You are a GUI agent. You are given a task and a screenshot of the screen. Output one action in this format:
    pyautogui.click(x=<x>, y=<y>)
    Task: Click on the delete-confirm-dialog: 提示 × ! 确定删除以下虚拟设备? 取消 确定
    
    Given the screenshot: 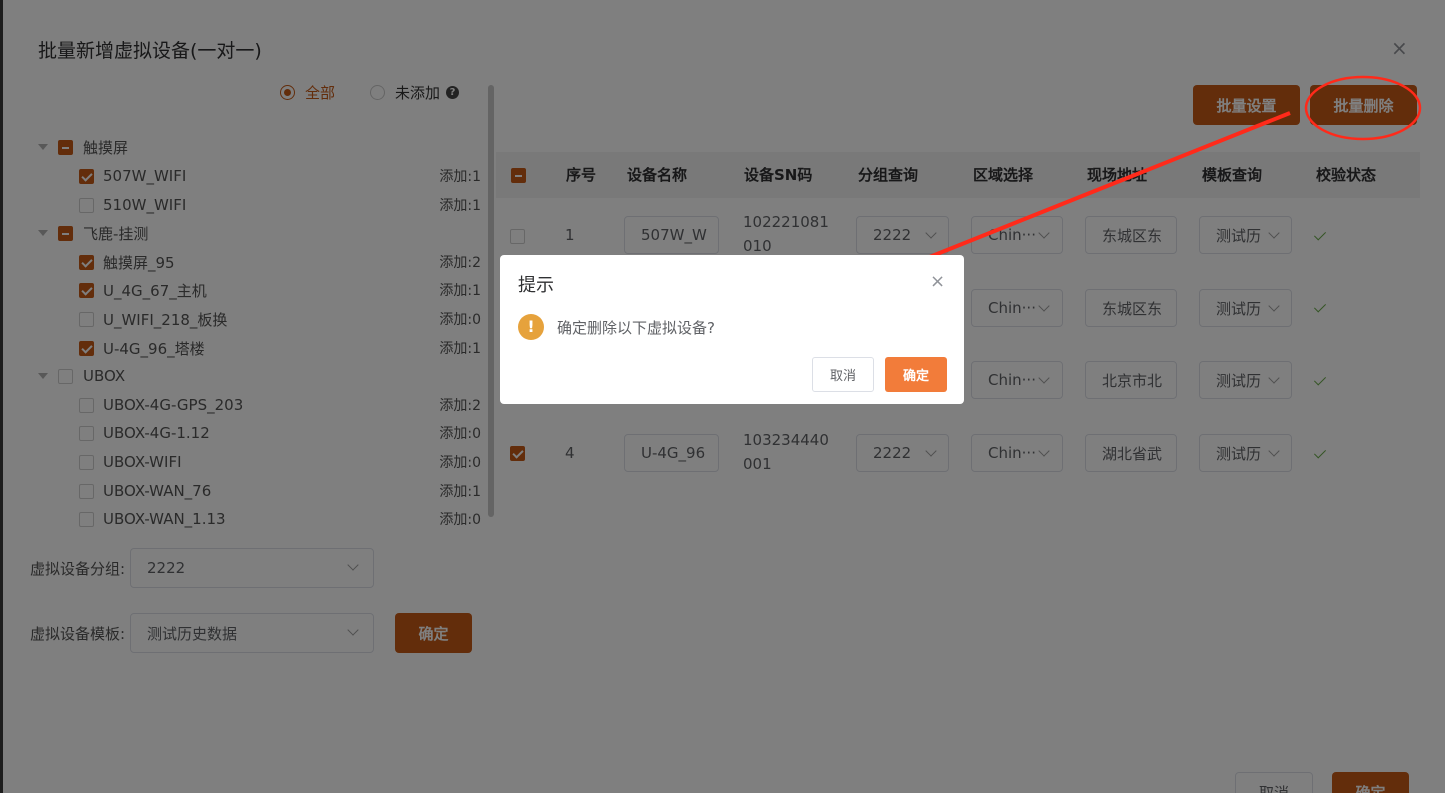 What is the action you would take?
    pyautogui.click(x=732, y=329)
    